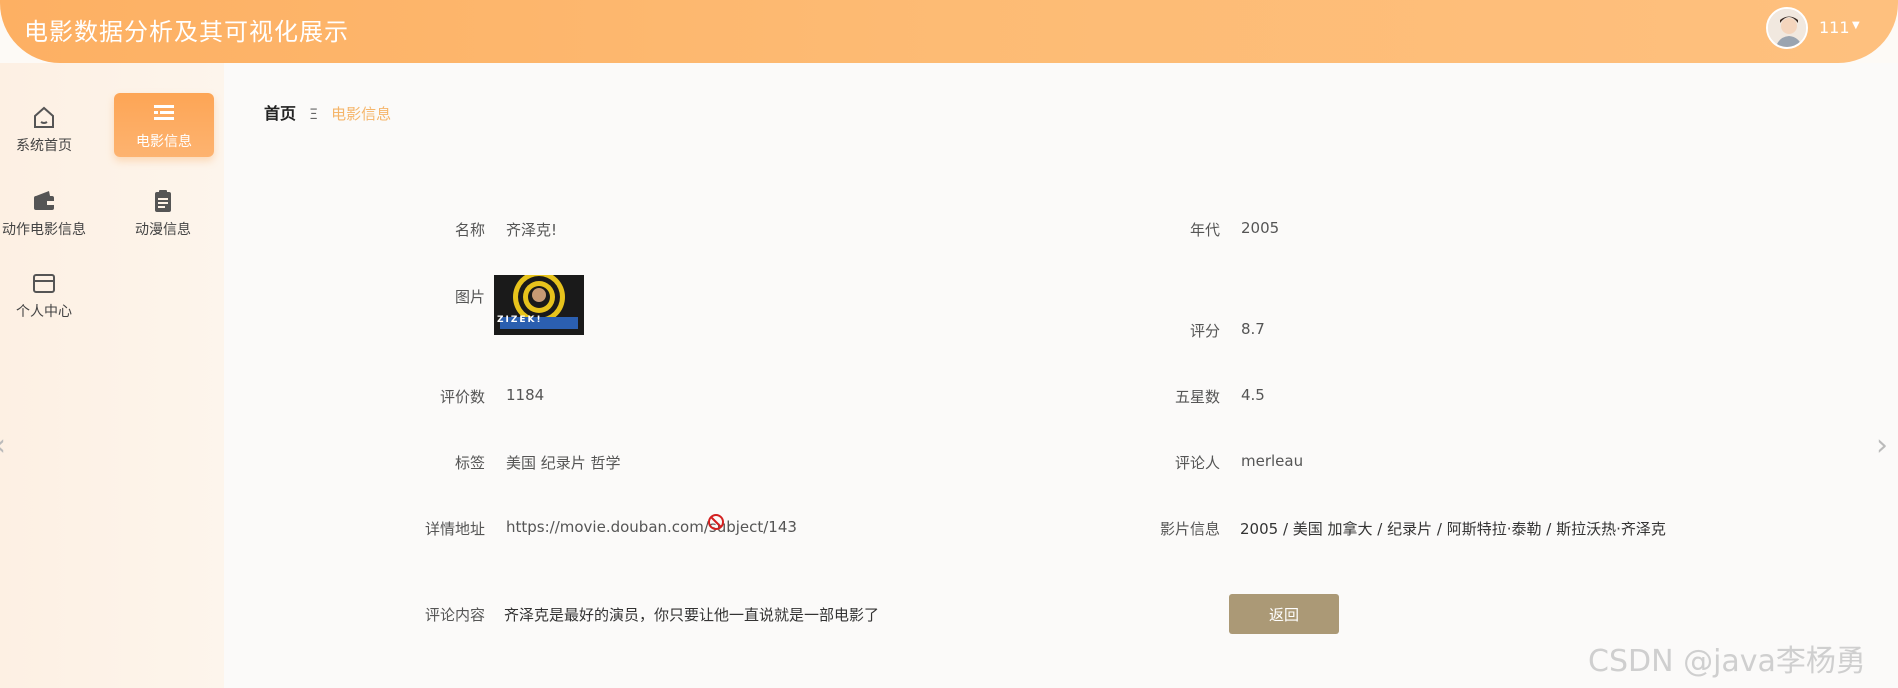 This screenshot has height=688, width=1898. I want to click on card-icon, so click(44, 283).